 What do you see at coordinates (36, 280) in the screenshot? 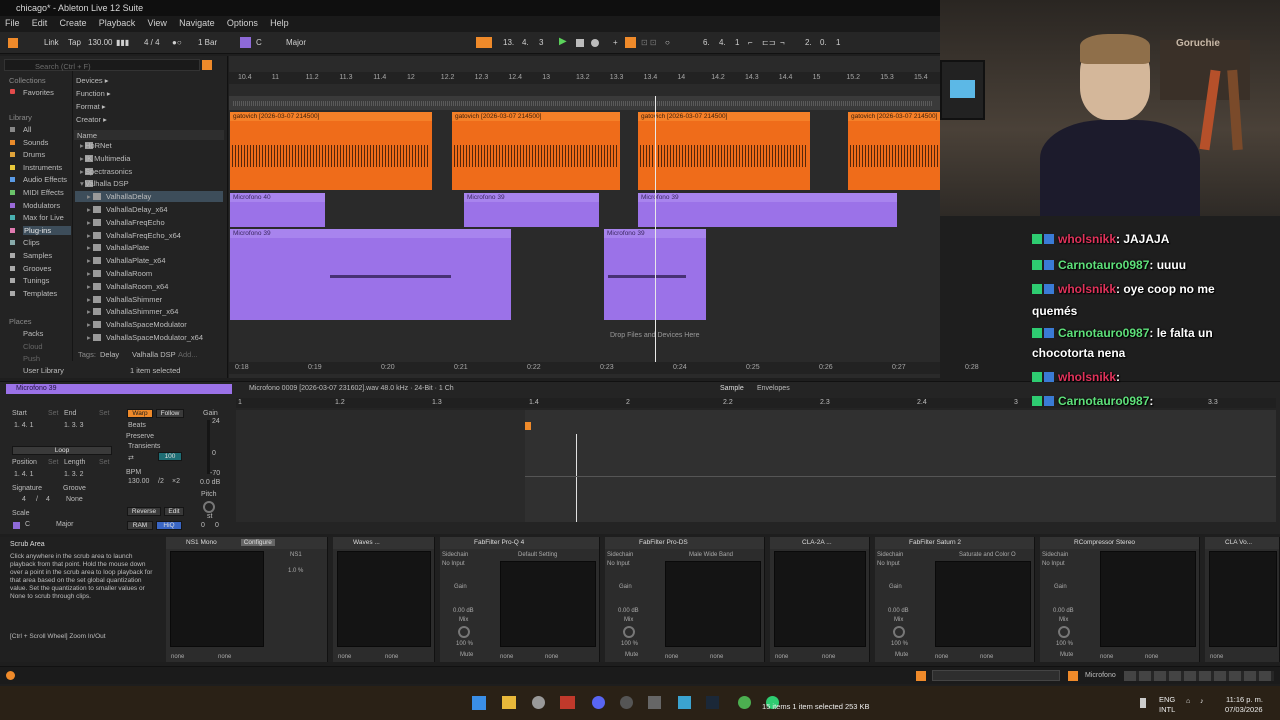
I see `library-item-tunings: Tunings` at bounding box center [36, 280].